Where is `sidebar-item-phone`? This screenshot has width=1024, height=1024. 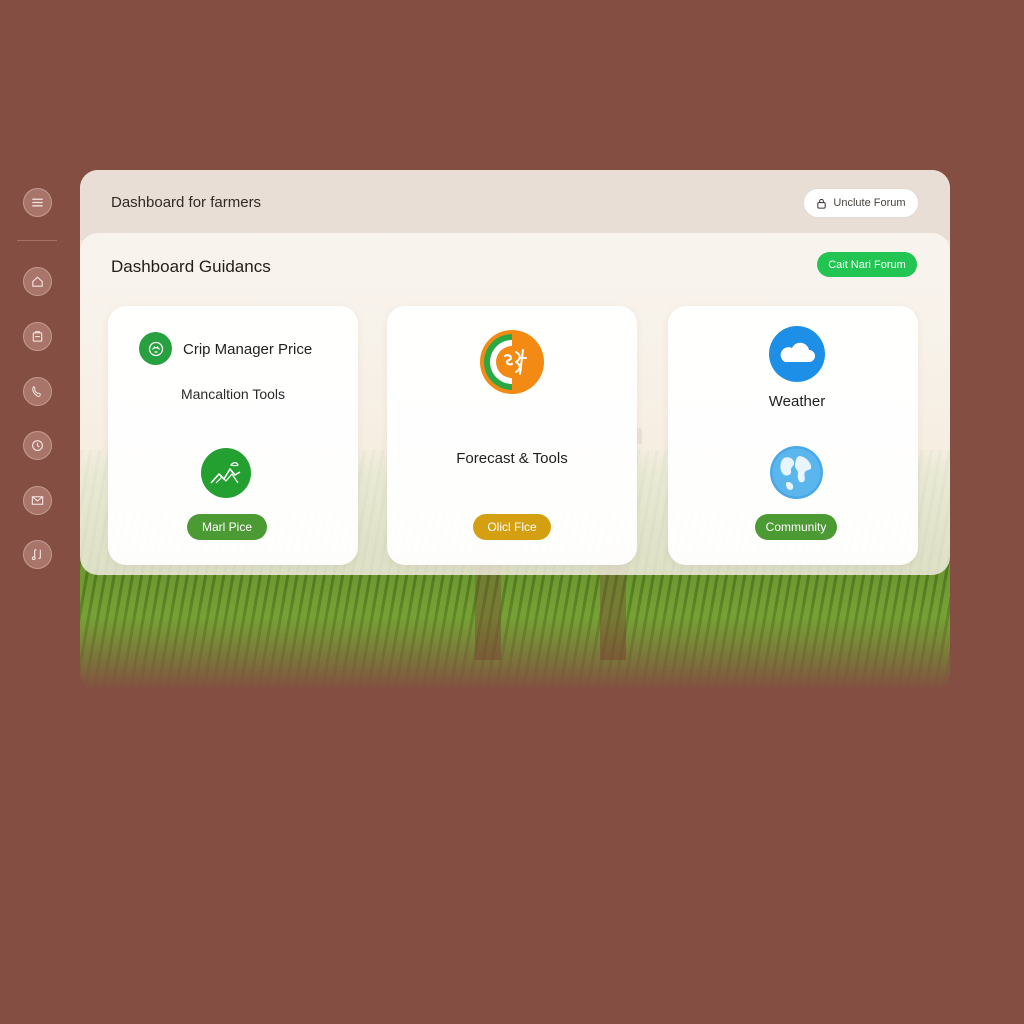
sidebar-item-phone is located at coordinates (37, 391).